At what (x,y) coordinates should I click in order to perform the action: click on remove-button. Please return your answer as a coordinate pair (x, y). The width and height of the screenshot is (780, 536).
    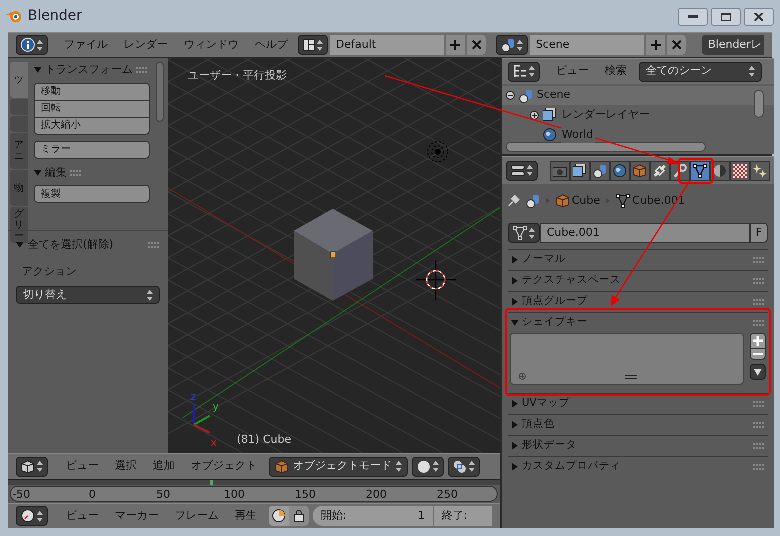
    Looking at the image, I should click on (758, 354).